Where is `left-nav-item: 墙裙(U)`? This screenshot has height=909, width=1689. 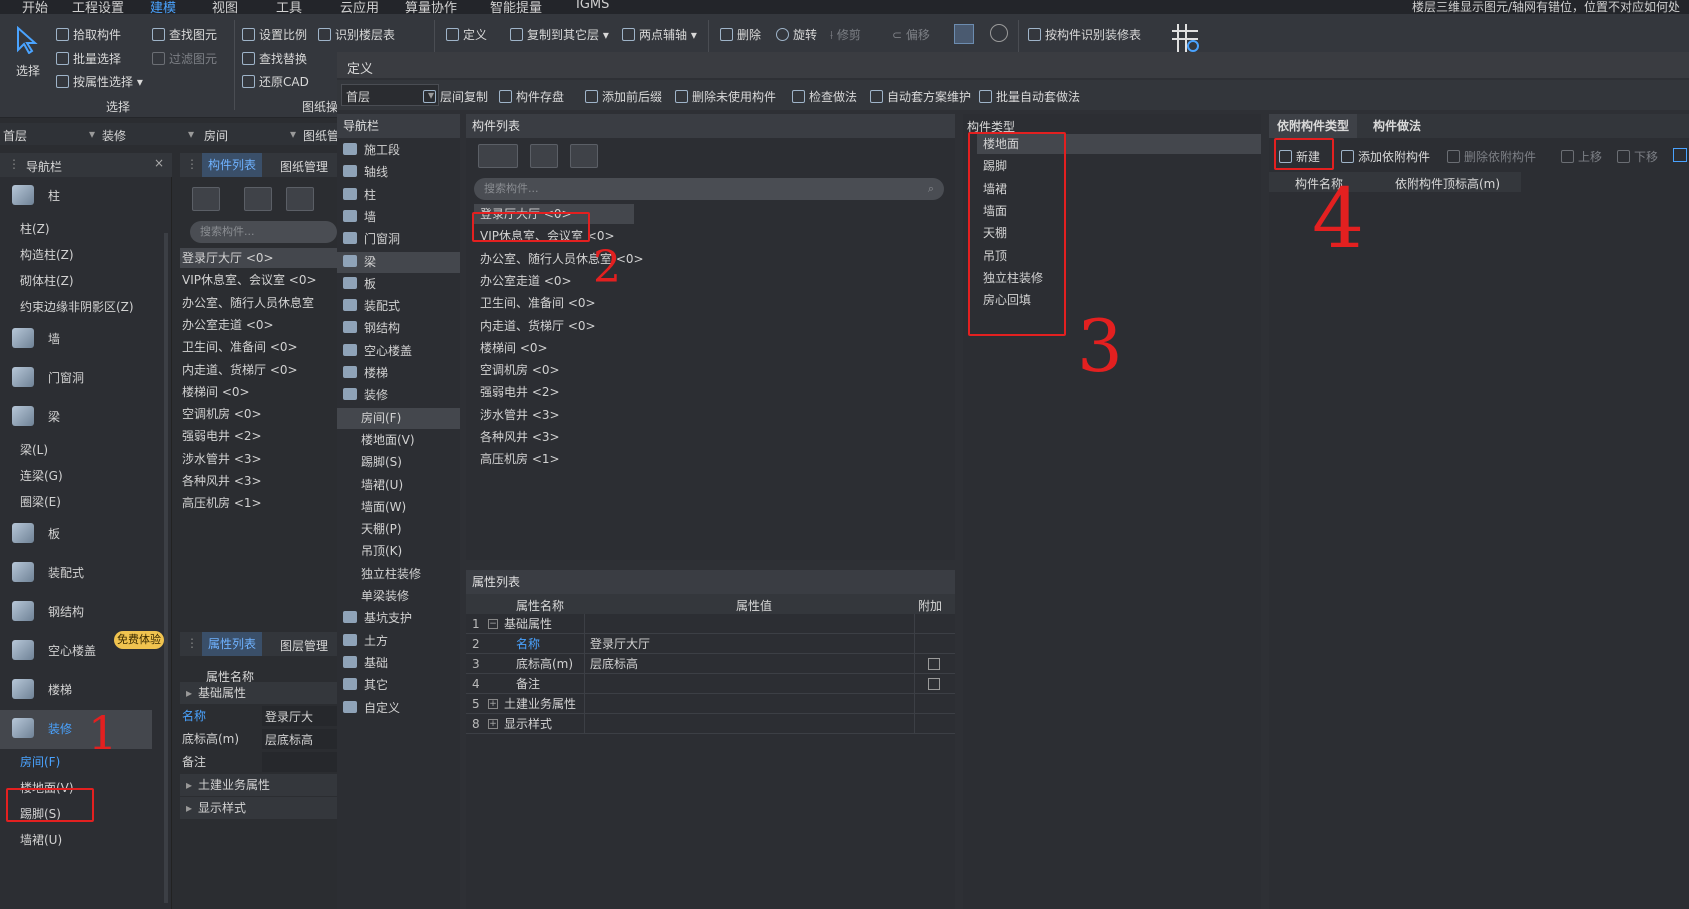
left-nav-item: 墙裙(U) is located at coordinates (76, 840).